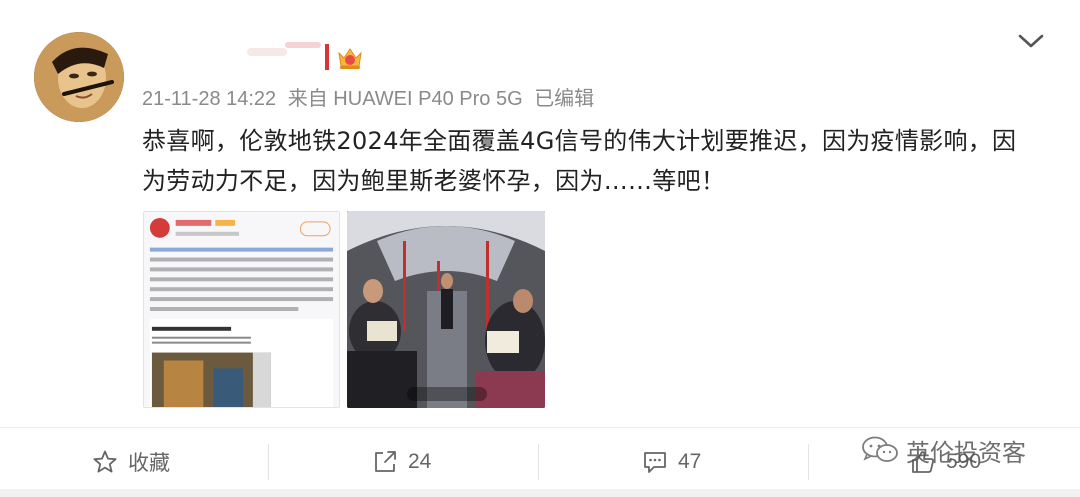 The width and height of the screenshot is (1080, 497). I want to click on comment-count: 47, so click(690, 461).